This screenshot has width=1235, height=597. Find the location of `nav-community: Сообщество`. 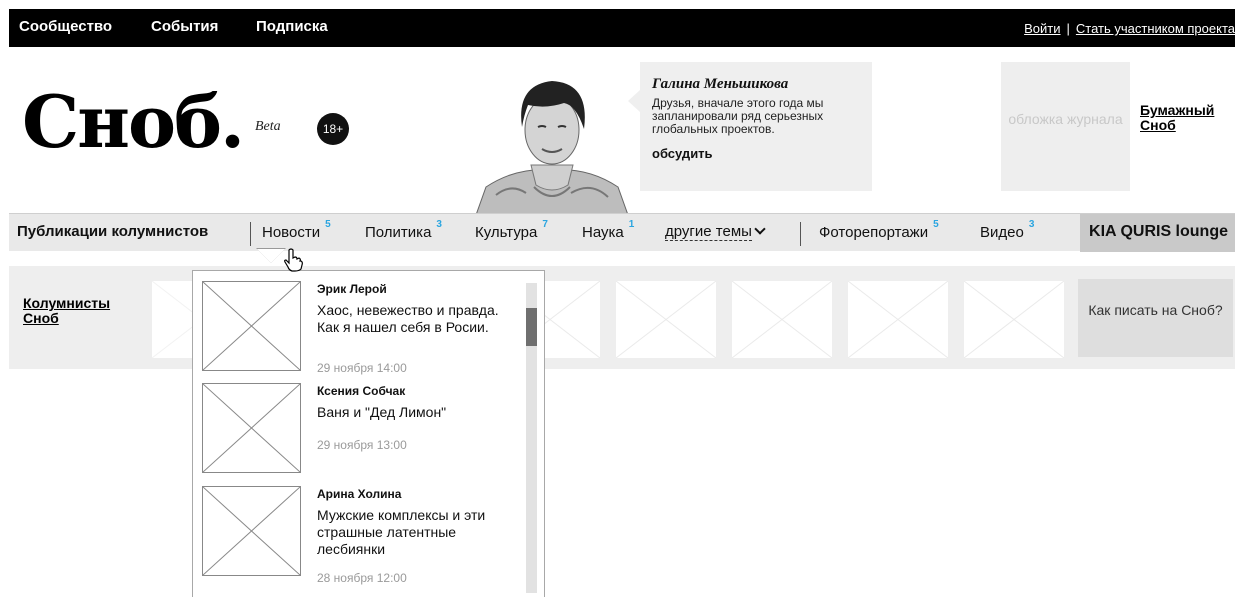

nav-community: Сообщество is located at coordinates (65, 26).